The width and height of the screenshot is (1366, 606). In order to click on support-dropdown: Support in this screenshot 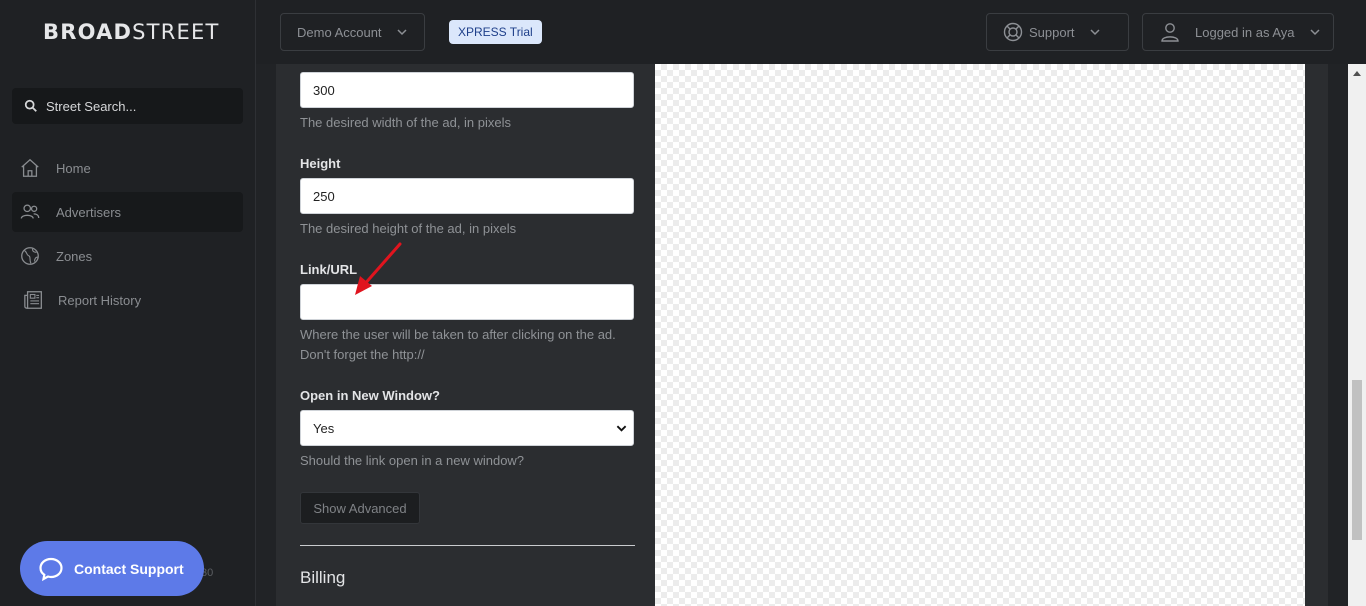, I will do `click(1057, 32)`.